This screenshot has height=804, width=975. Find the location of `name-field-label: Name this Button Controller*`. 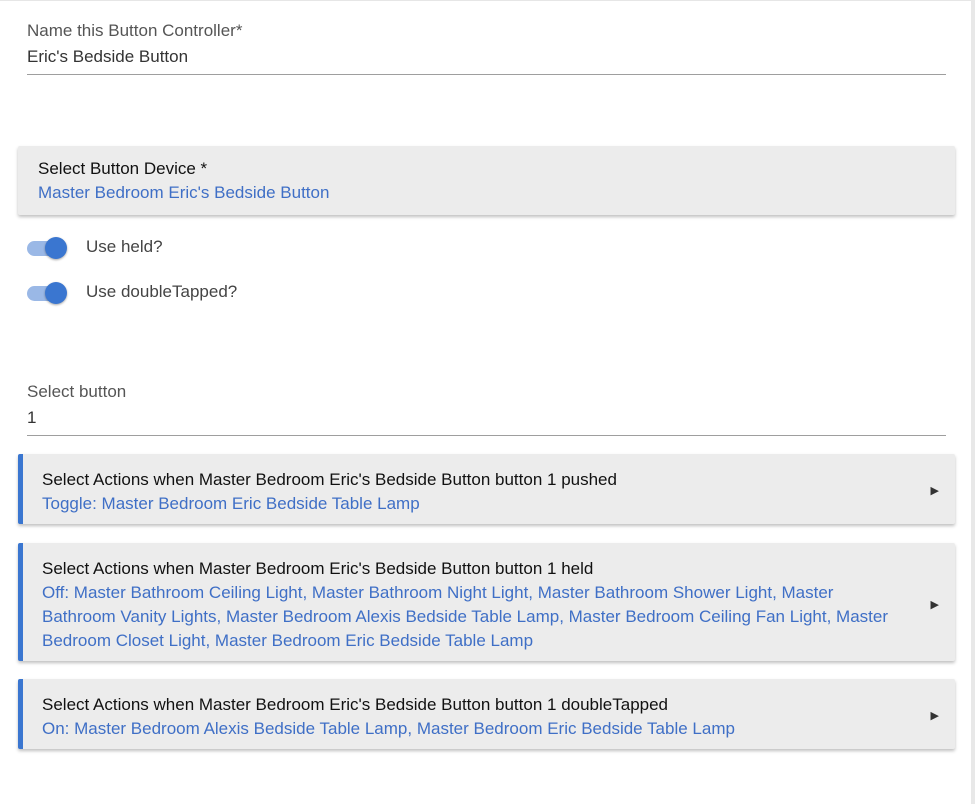

name-field-label: Name this Button Controller* is located at coordinates (135, 30).